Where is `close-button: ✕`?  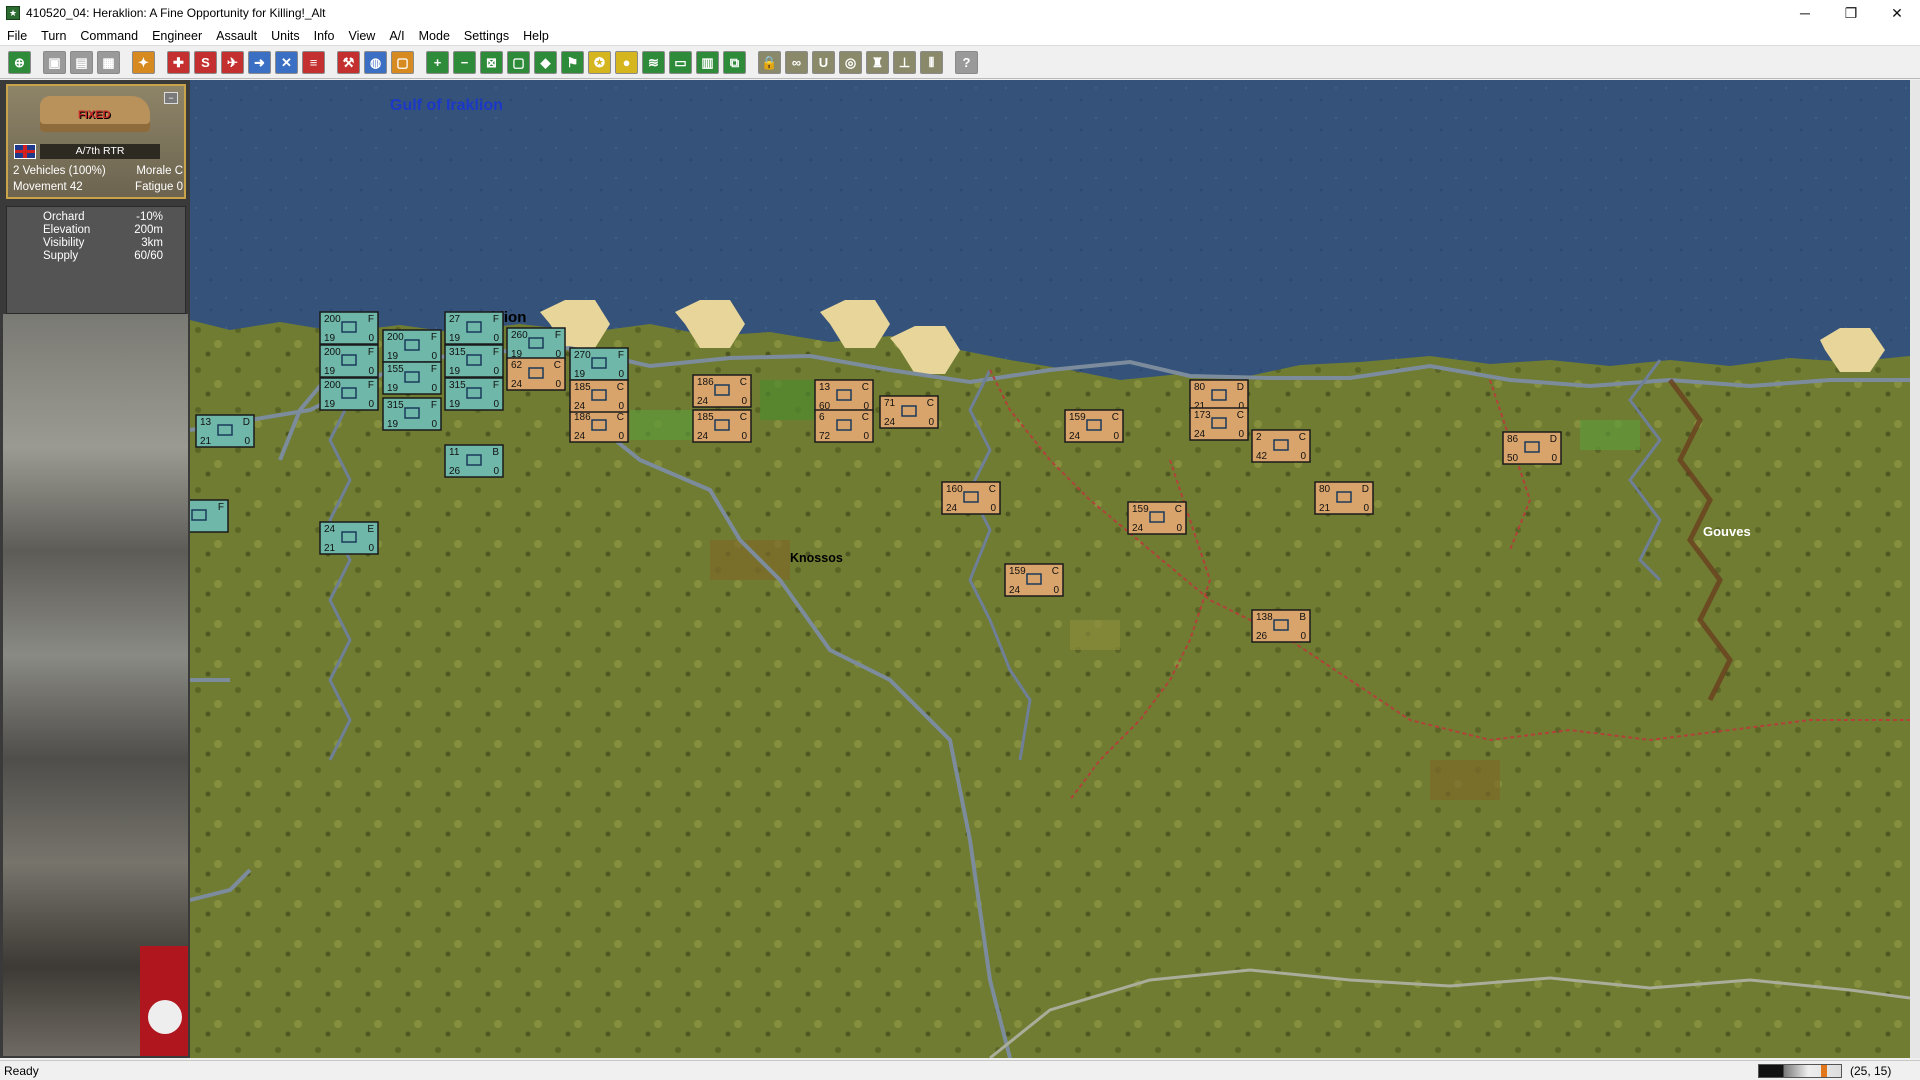
close-button: ✕ is located at coordinates (1897, 13).